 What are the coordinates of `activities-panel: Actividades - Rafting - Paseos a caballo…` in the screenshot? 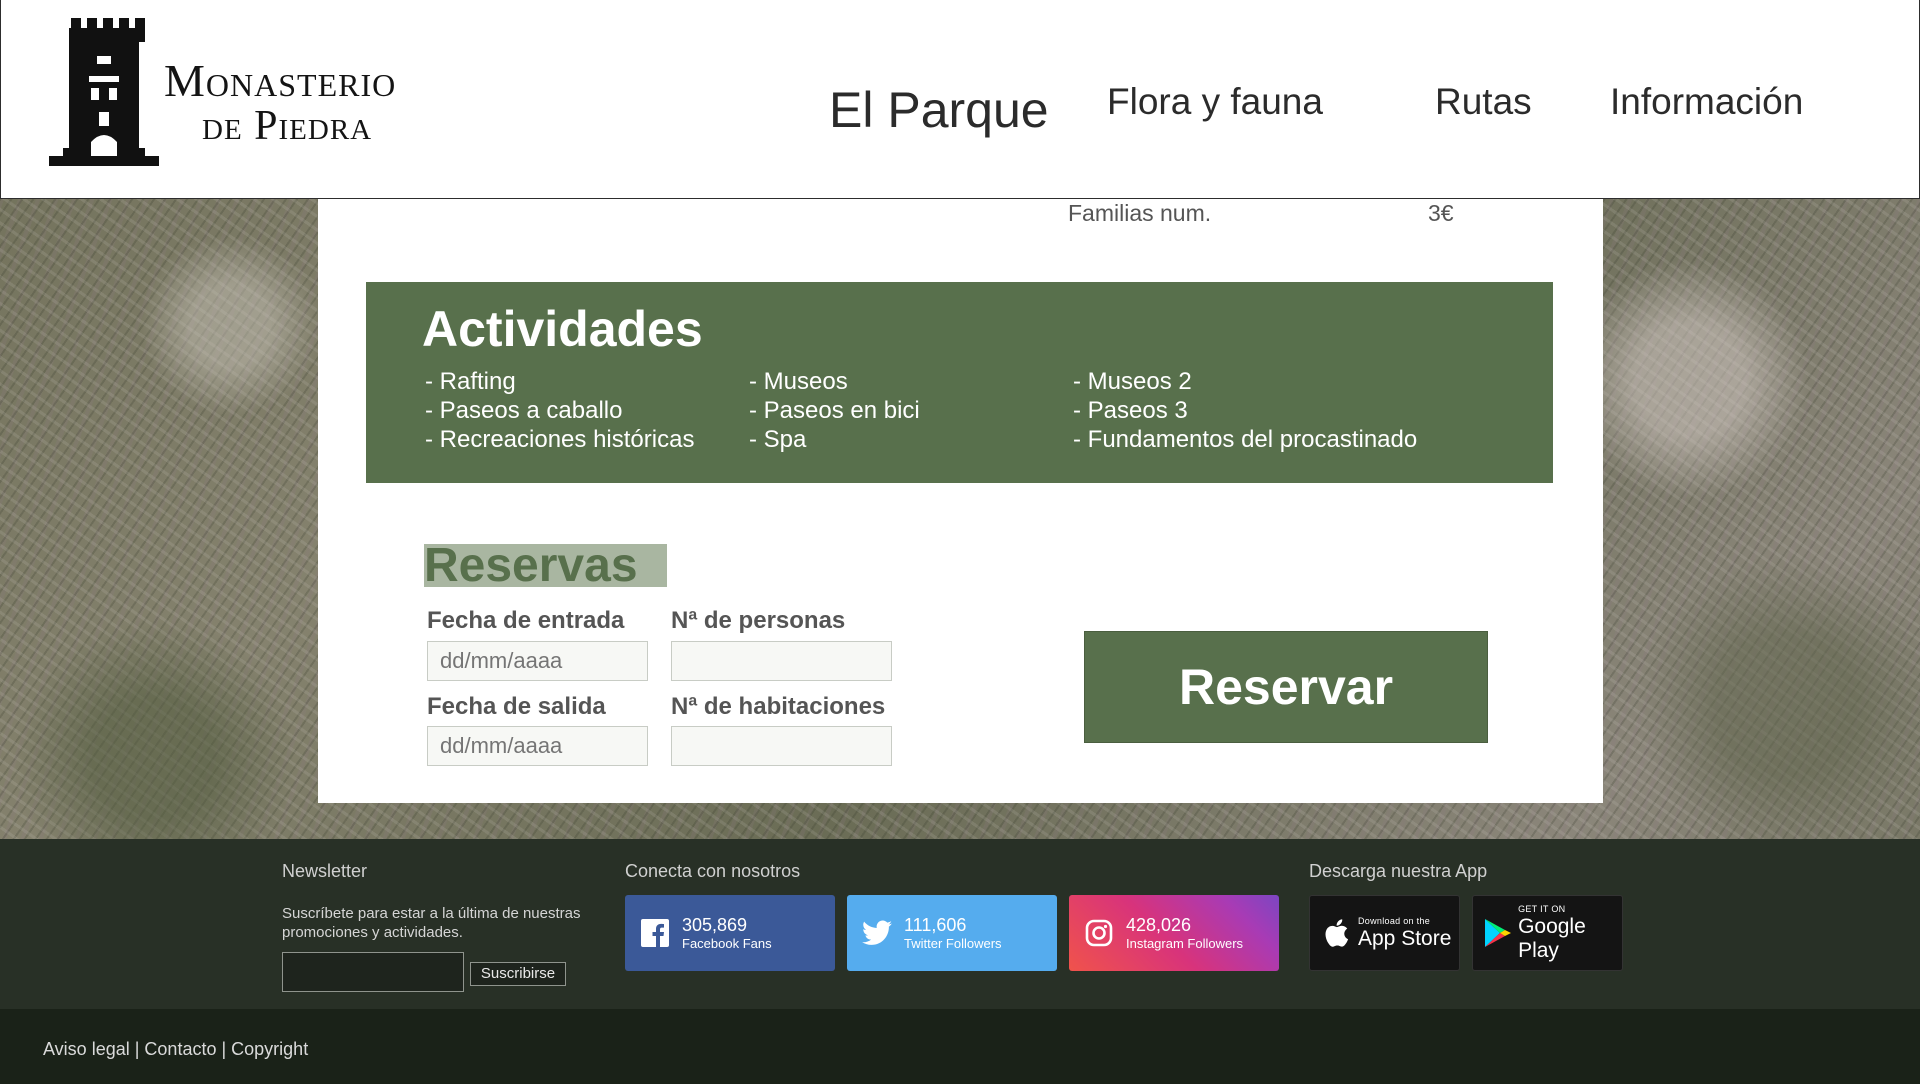 It's located at (959, 382).